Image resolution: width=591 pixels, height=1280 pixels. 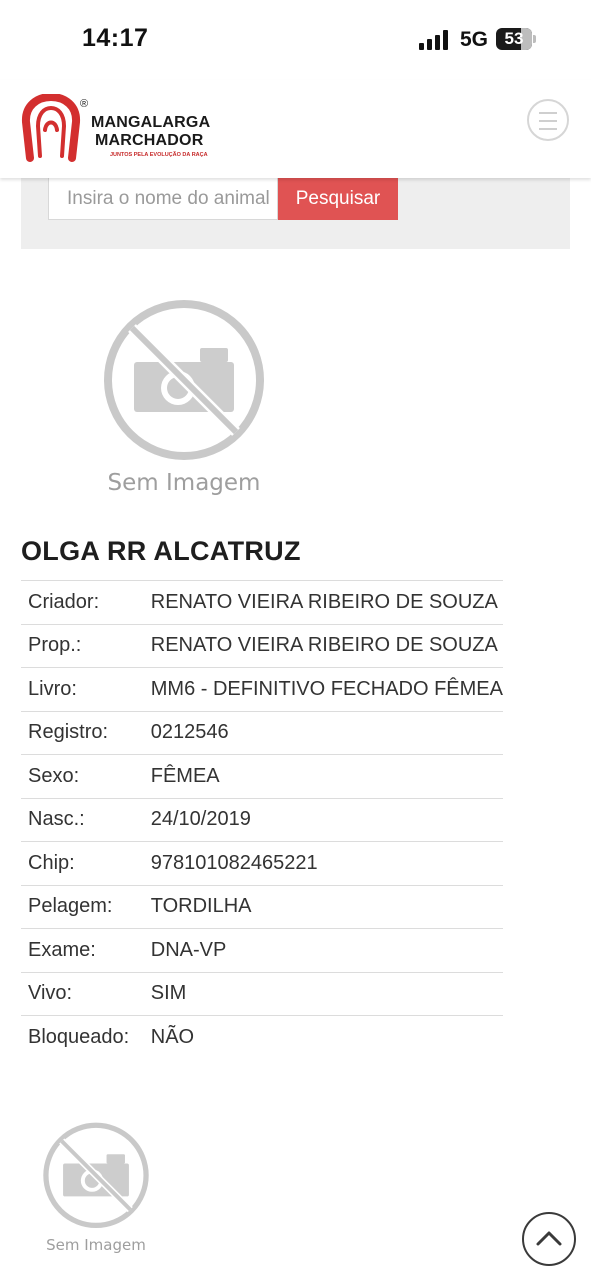 I want to click on info-value: MM6 - DEFINITIVO FECHADO FÊMEA, so click(x=326, y=689).